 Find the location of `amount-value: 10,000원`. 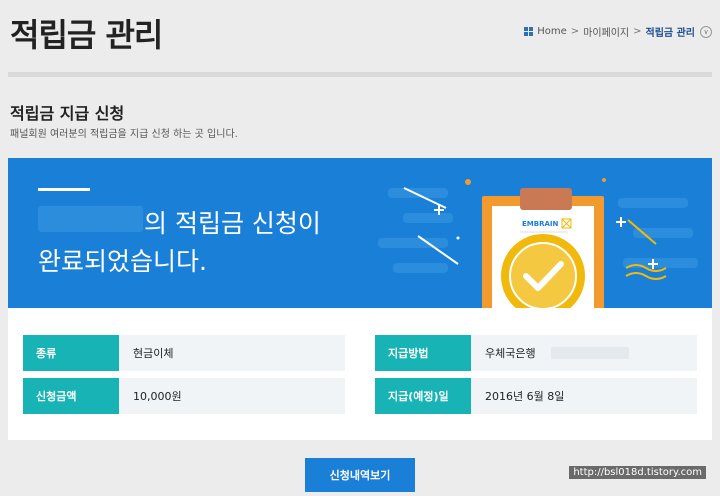

amount-value: 10,000원 is located at coordinates (232, 396).